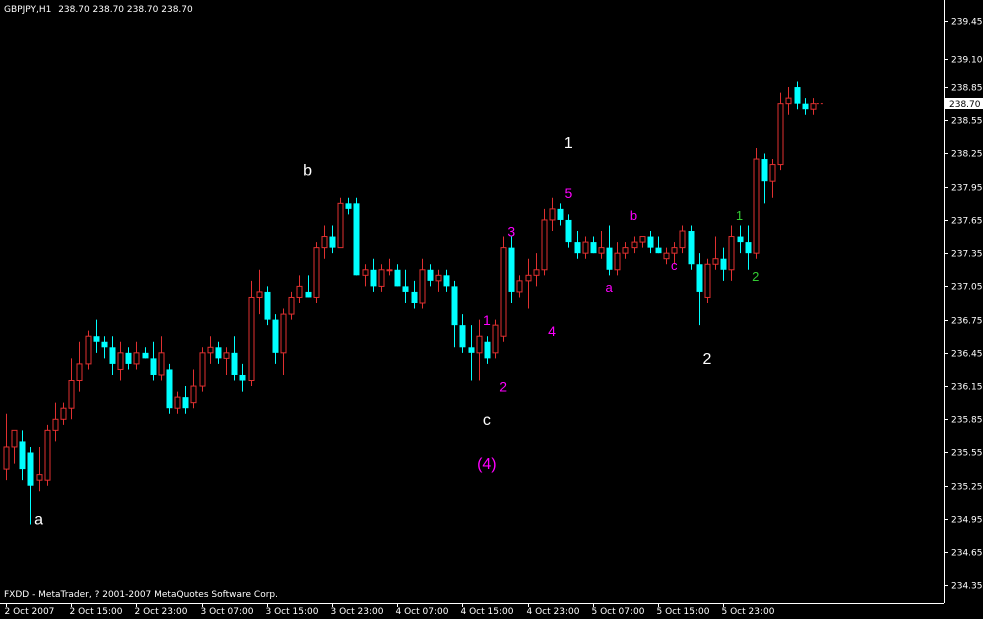  Describe the element at coordinates (967, 288) in the screenshot. I see `price-tick-label: 237.05` at that location.